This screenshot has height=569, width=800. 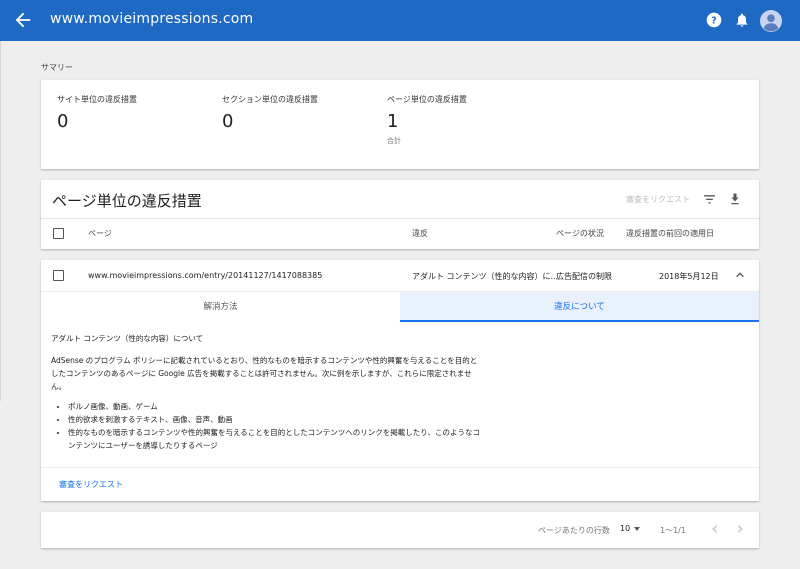 What do you see at coordinates (740, 529) in the screenshot?
I see `chevron-right-icon` at bounding box center [740, 529].